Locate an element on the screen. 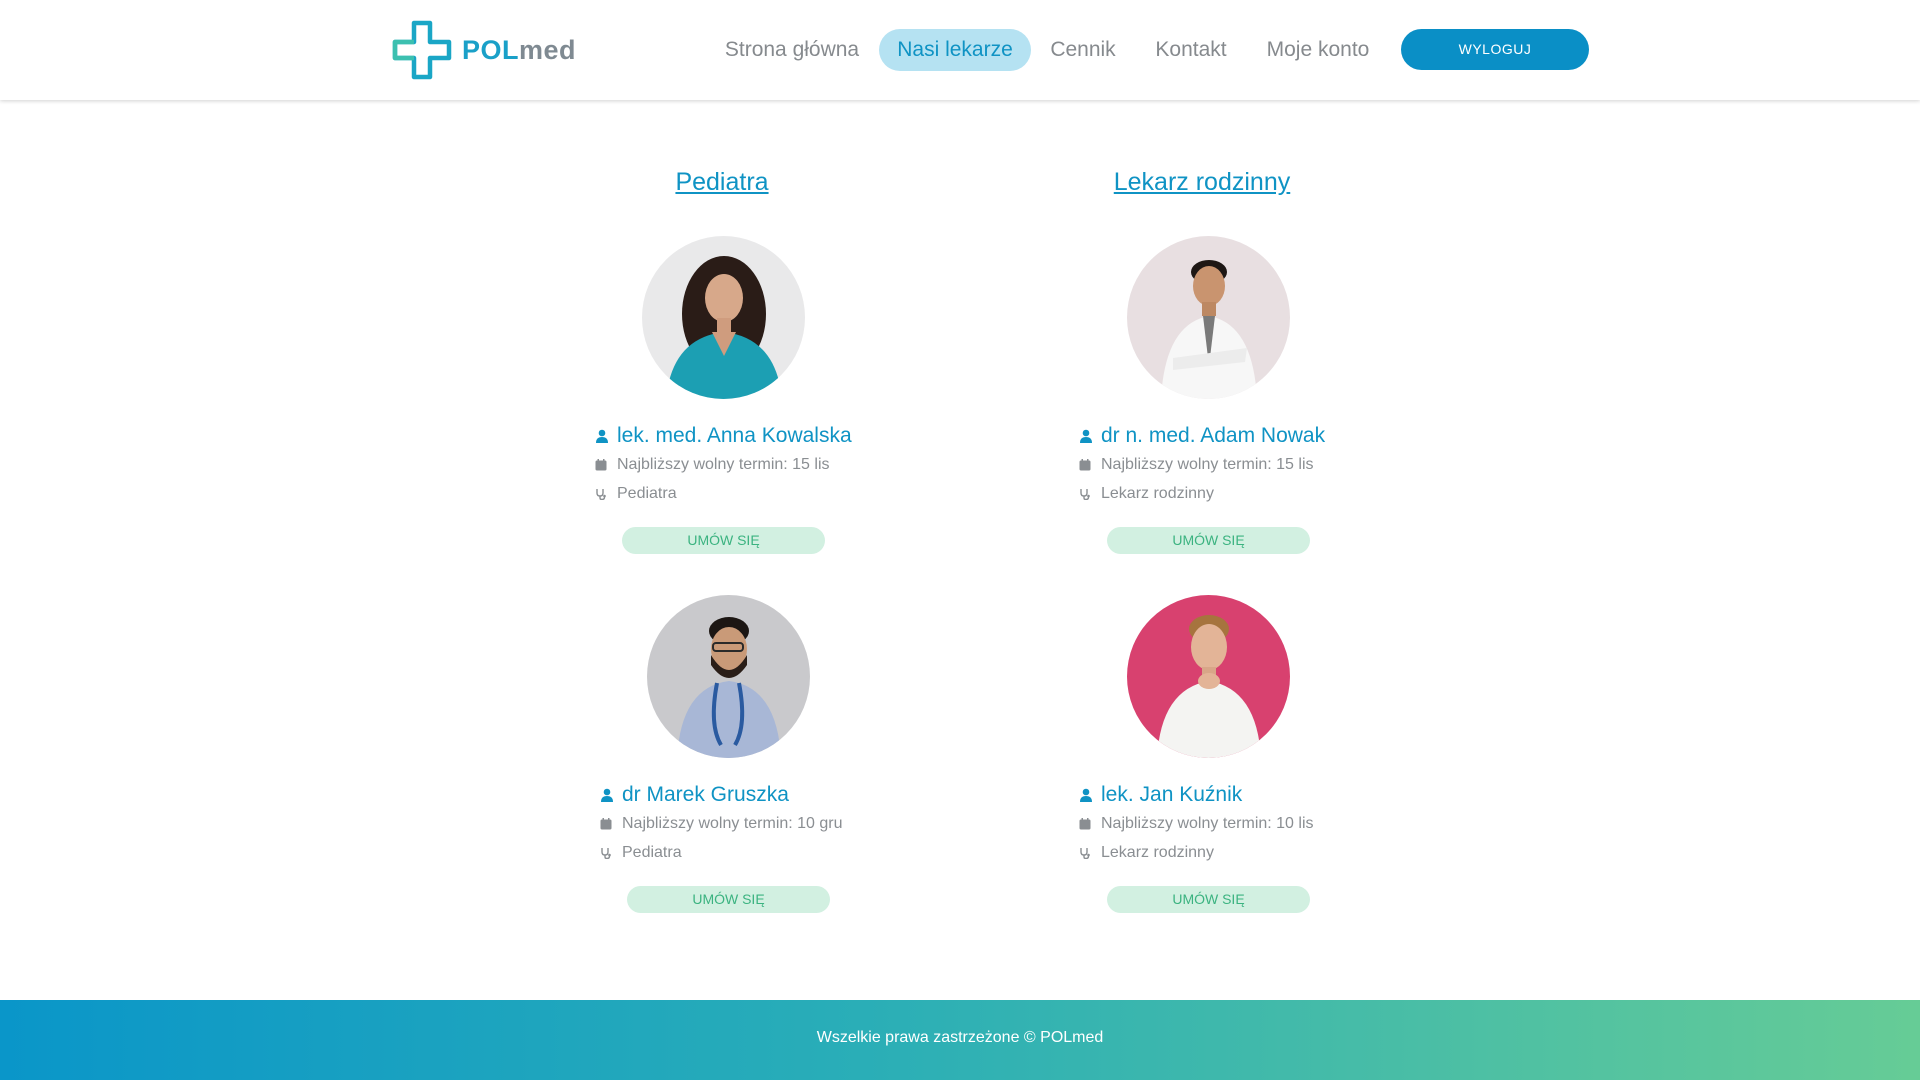 Image resolution: width=1920 pixels, height=1080 pixels. nav-item-doctors: Nasi lekarze is located at coordinates (955, 50).